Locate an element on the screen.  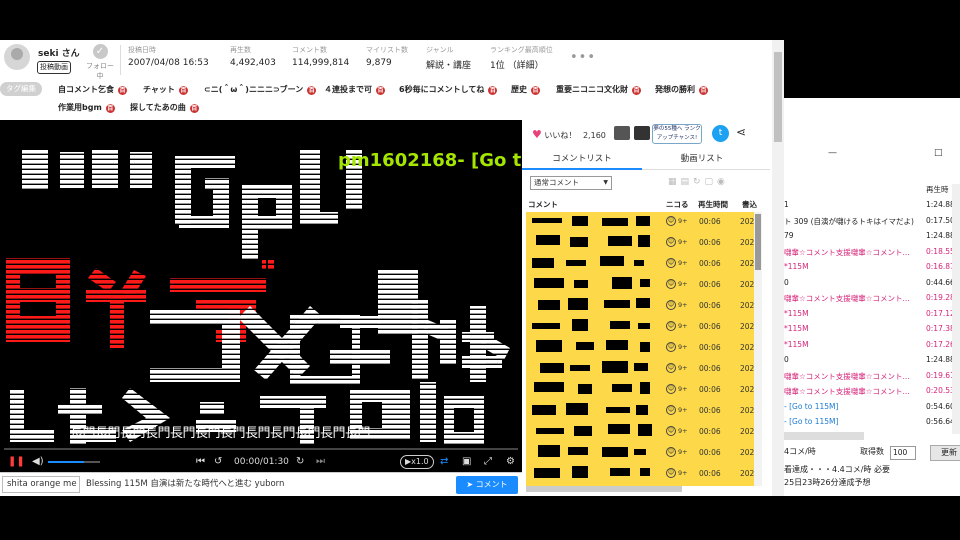
col-posted: 書込 is located at coordinates (749, 204).